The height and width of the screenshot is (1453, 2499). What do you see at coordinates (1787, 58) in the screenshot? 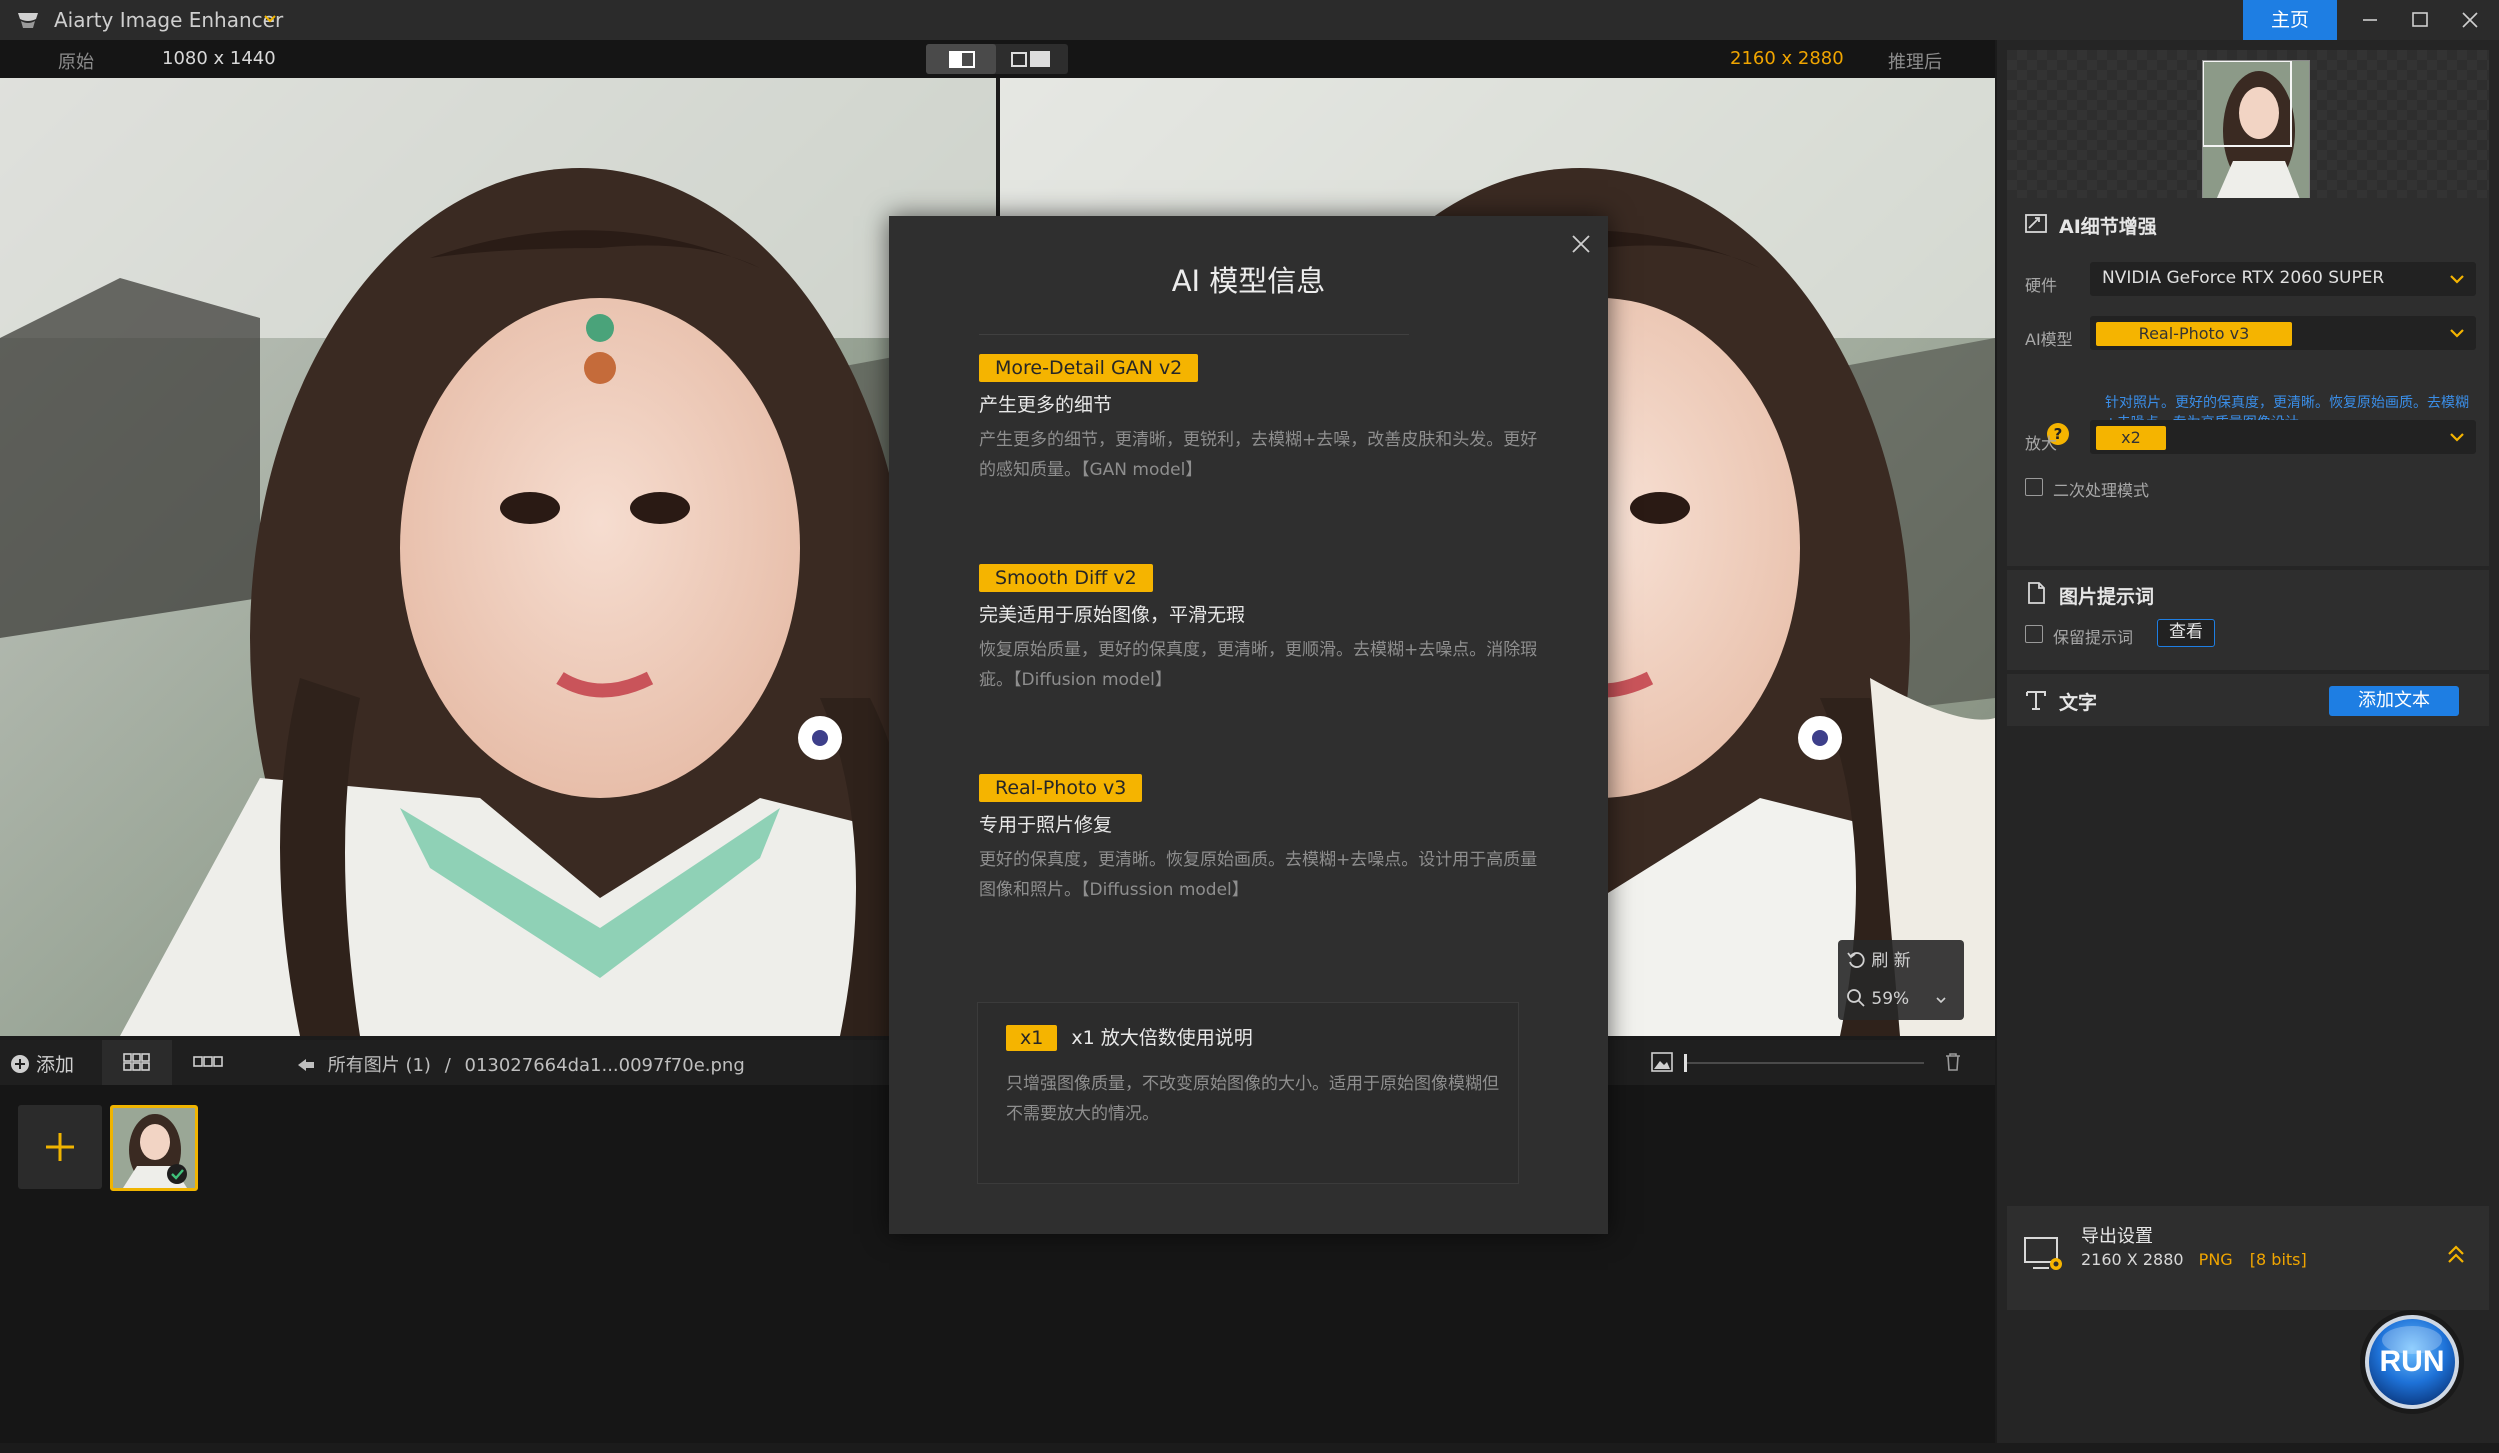
I see `output-size: 2160 x 2880` at bounding box center [1787, 58].